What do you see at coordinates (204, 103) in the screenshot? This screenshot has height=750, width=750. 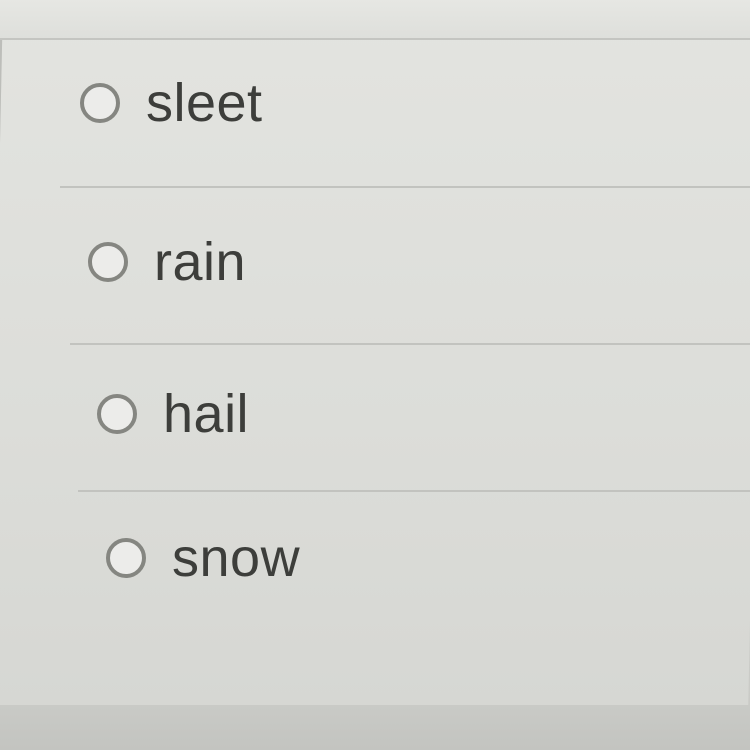 I see `answer-option-label: sleet` at bounding box center [204, 103].